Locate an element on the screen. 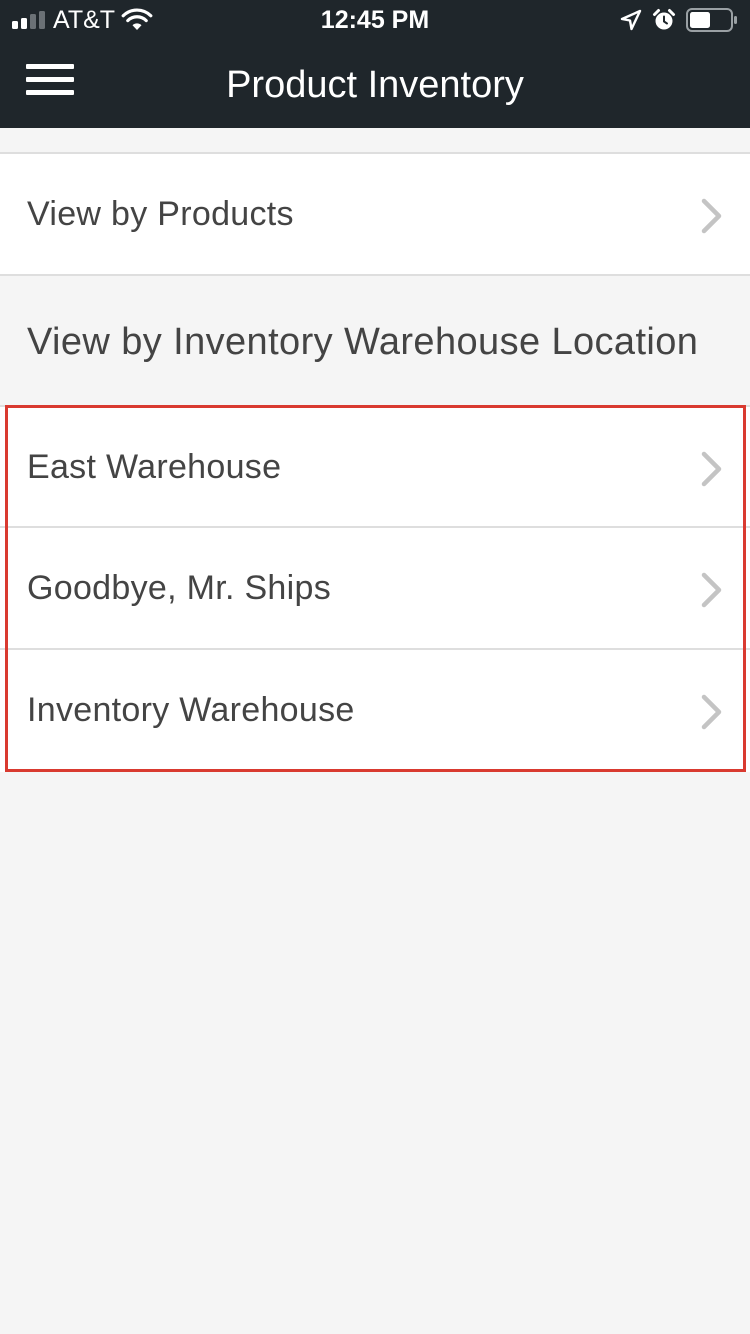  navigation-bar: Product Inventory is located at coordinates (375, 84).